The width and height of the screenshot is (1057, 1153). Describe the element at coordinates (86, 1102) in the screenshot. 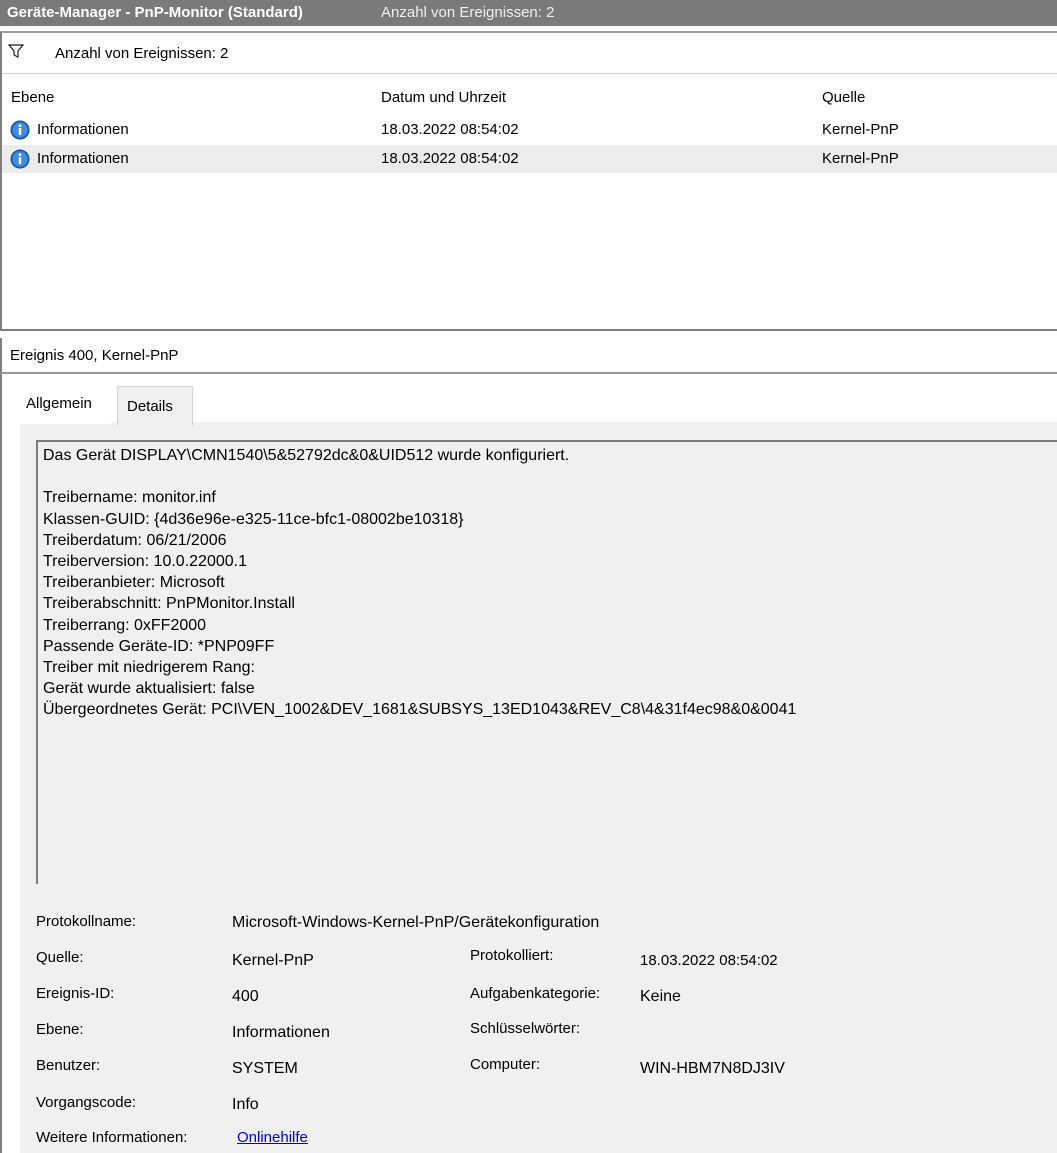

I see `label-vorgangscode: Vorgangscode:` at that location.